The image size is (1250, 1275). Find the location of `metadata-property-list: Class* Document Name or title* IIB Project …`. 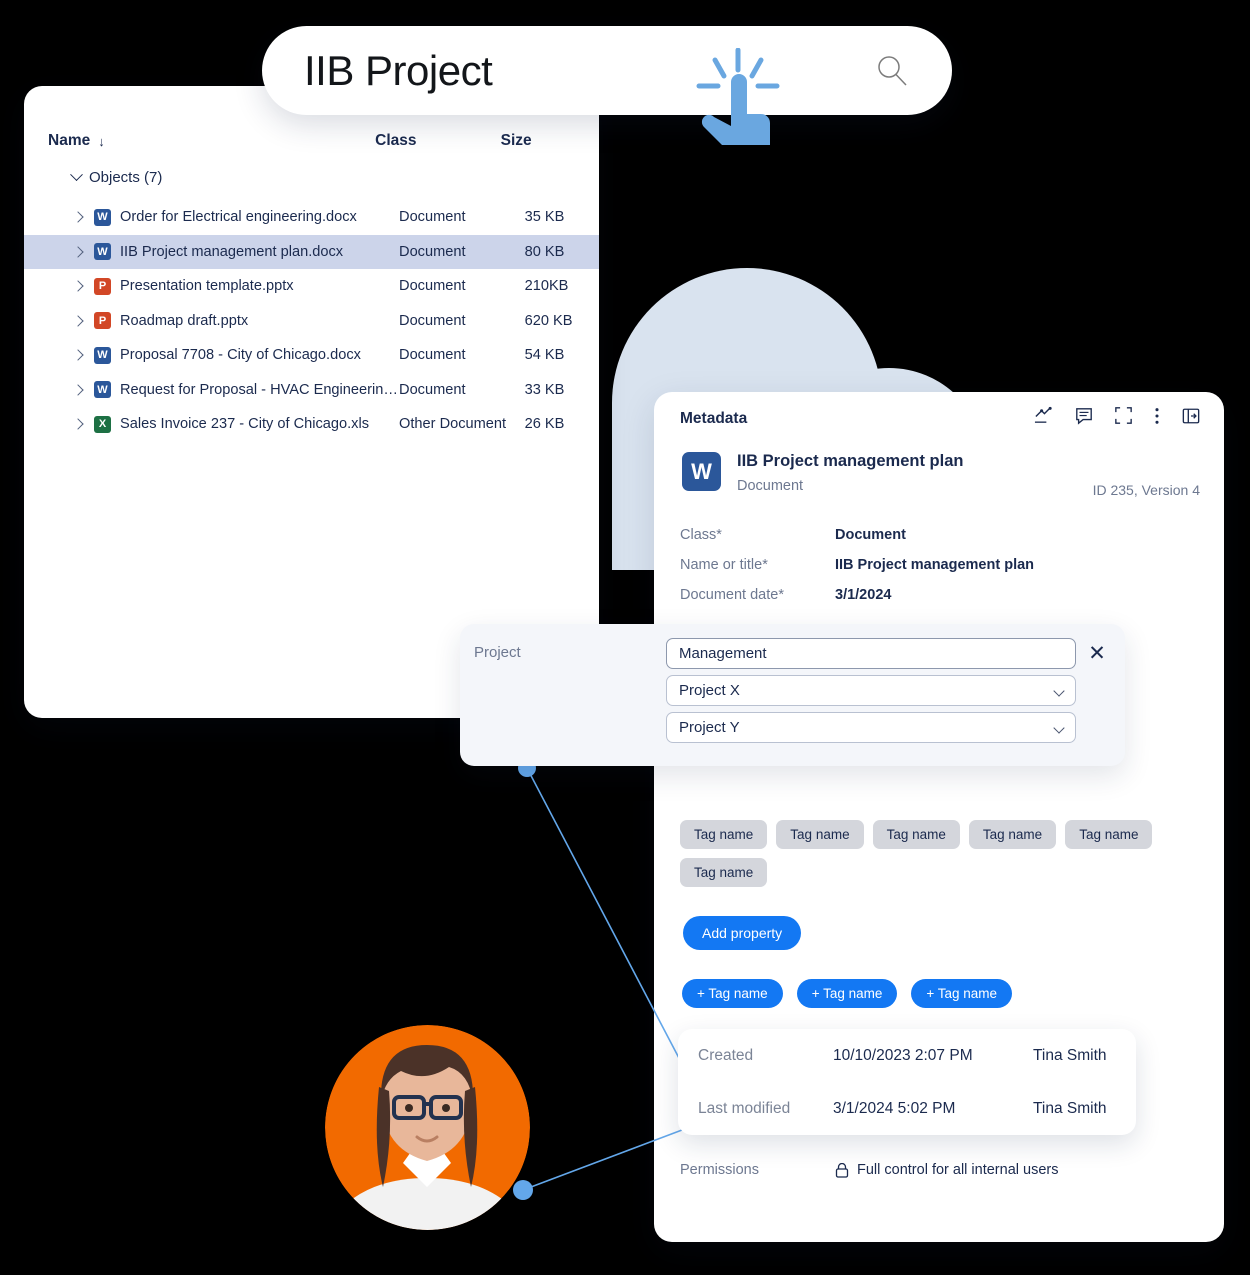

metadata-property-list: Class* Document Name or title* IIB Project … is located at coordinates (935, 565).